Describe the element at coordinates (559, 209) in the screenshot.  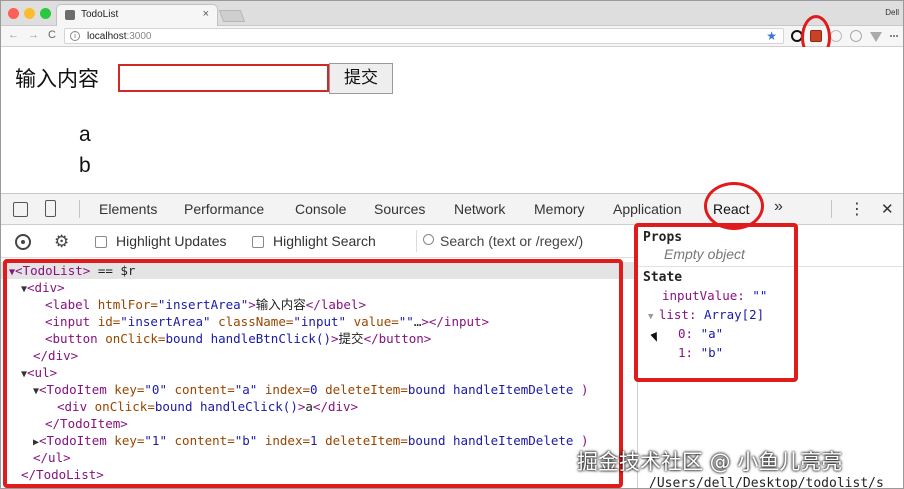
I see `tab-memory: Memory` at that location.